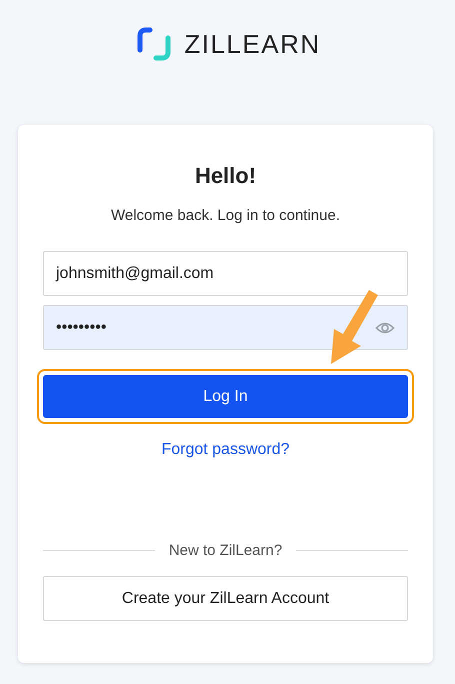 This screenshot has width=455, height=684. What do you see at coordinates (225, 396) in the screenshot?
I see `login-button: Log In` at bounding box center [225, 396].